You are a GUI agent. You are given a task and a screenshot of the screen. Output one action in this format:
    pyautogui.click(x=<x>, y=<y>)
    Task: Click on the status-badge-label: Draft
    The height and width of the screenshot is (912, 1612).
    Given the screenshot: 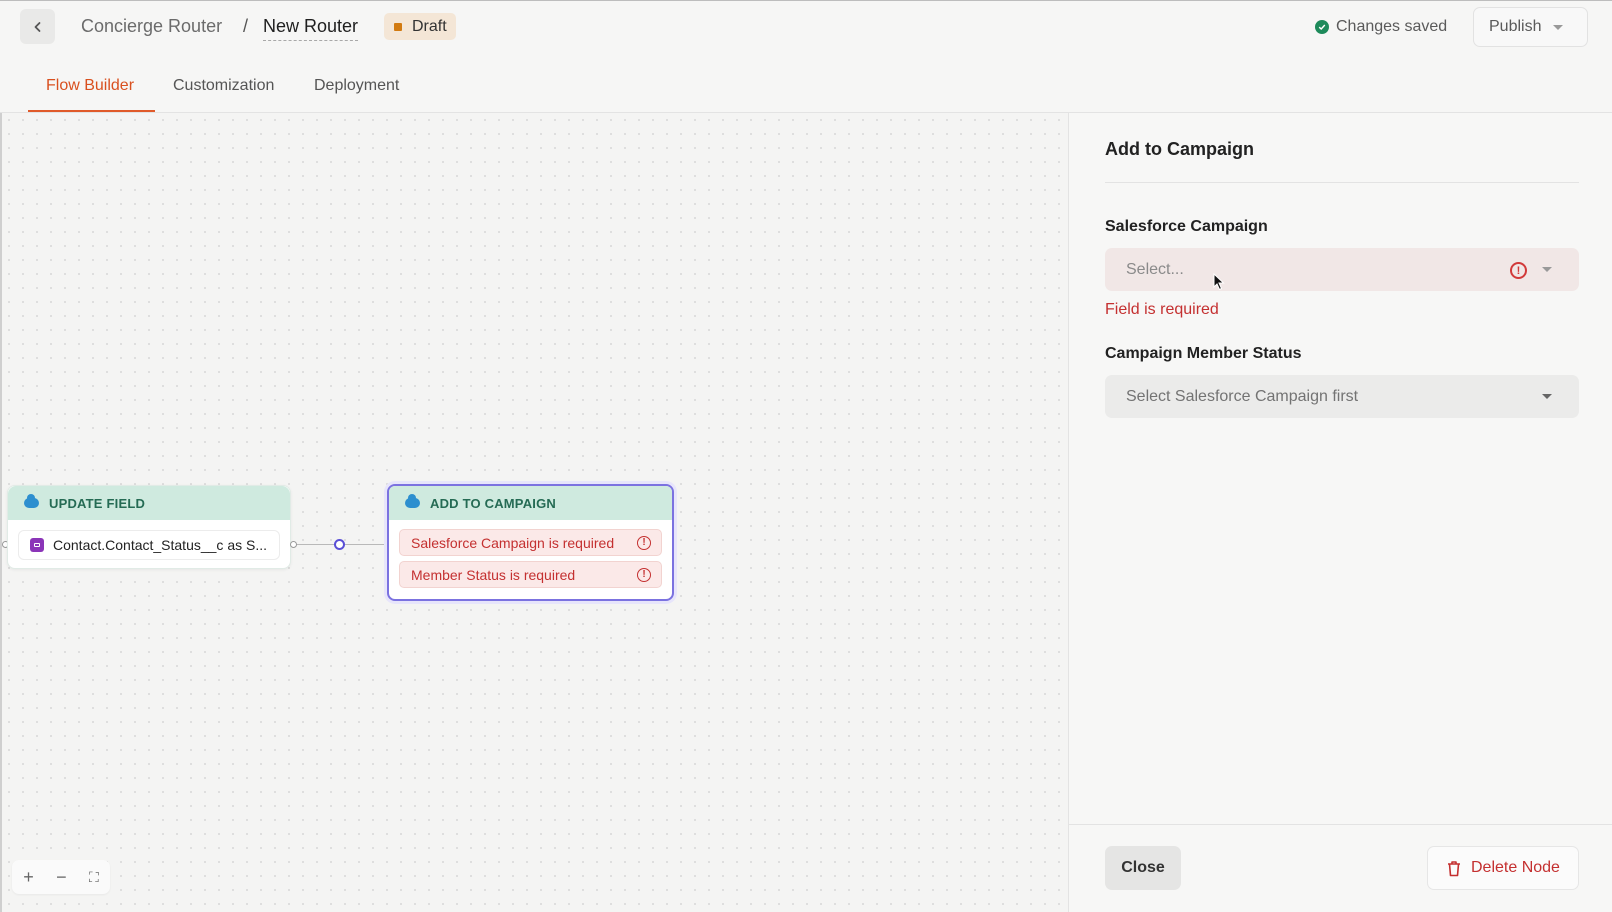 What is the action you would take?
    pyautogui.click(x=429, y=26)
    